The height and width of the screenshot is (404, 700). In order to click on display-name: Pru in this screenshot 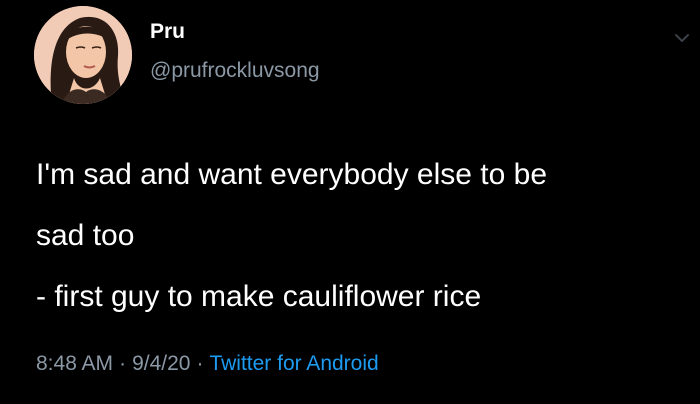, I will do `click(167, 32)`.